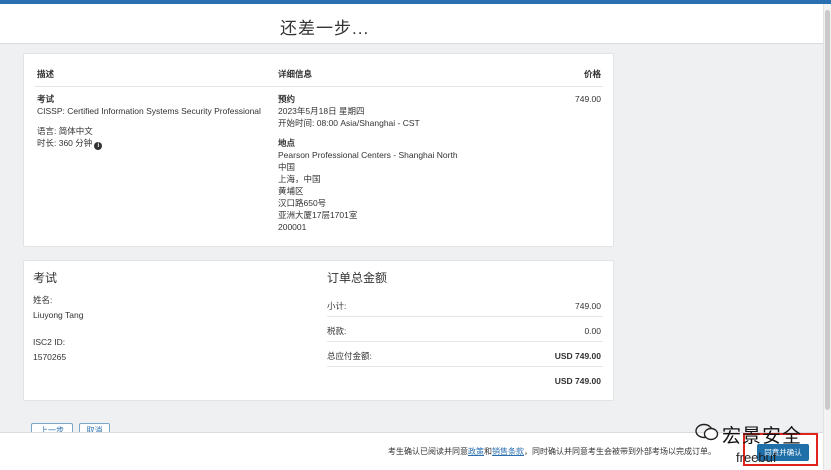  What do you see at coordinates (577, 381) in the screenshot?
I see `grand-total-value: USD 749.00` at bounding box center [577, 381].